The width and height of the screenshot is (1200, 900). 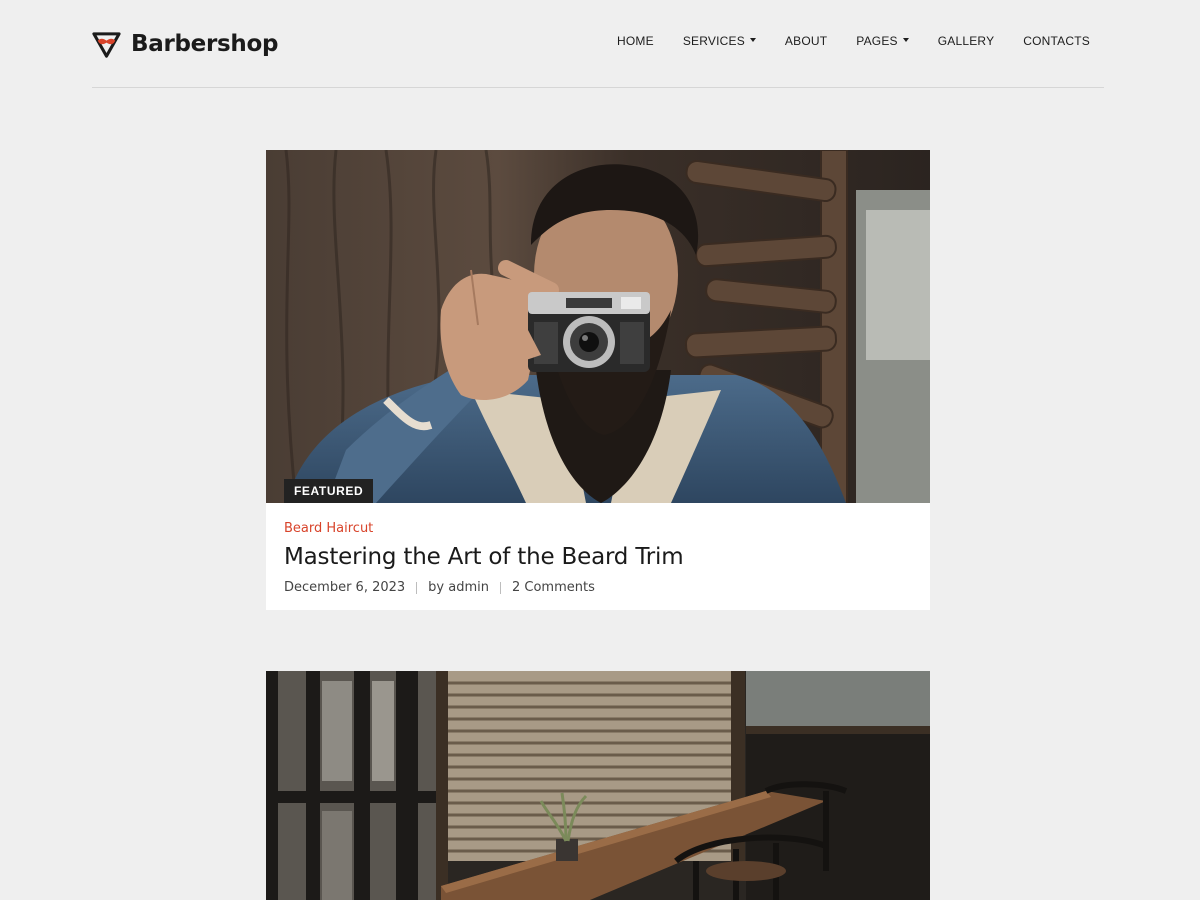 What do you see at coordinates (713, 41) in the screenshot?
I see `nav-item-label: SERVICES` at bounding box center [713, 41].